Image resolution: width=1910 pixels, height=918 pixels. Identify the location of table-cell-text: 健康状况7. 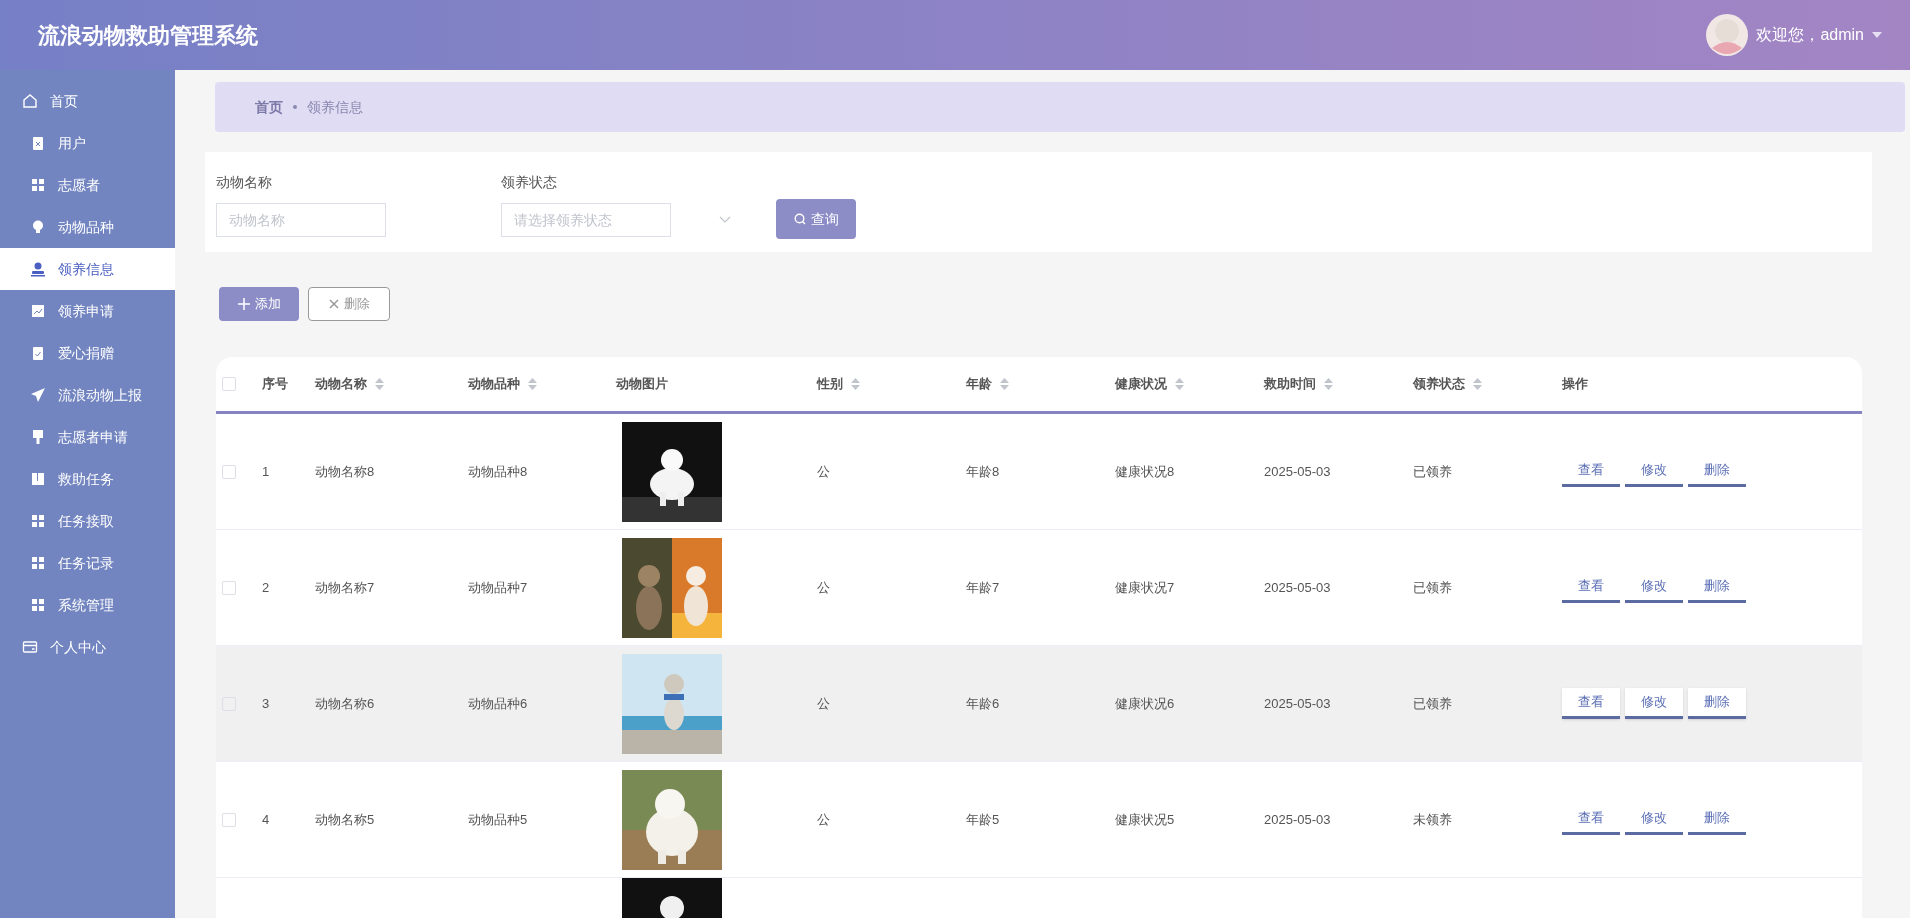
(1145, 587).